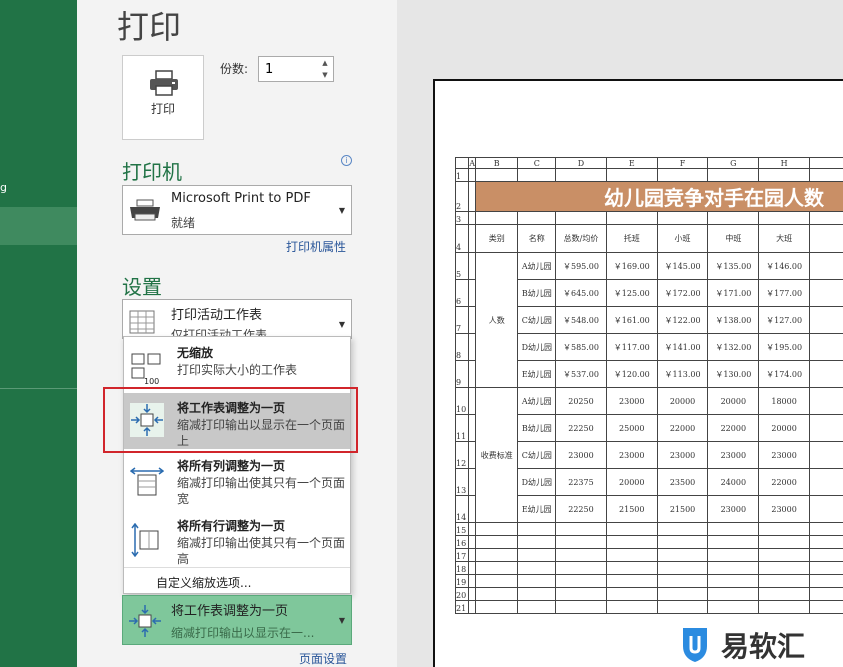 Image resolution: width=843 pixels, height=667 pixels. What do you see at coordinates (145, 540) in the screenshot?
I see `fit-rows-icon` at bounding box center [145, 540].